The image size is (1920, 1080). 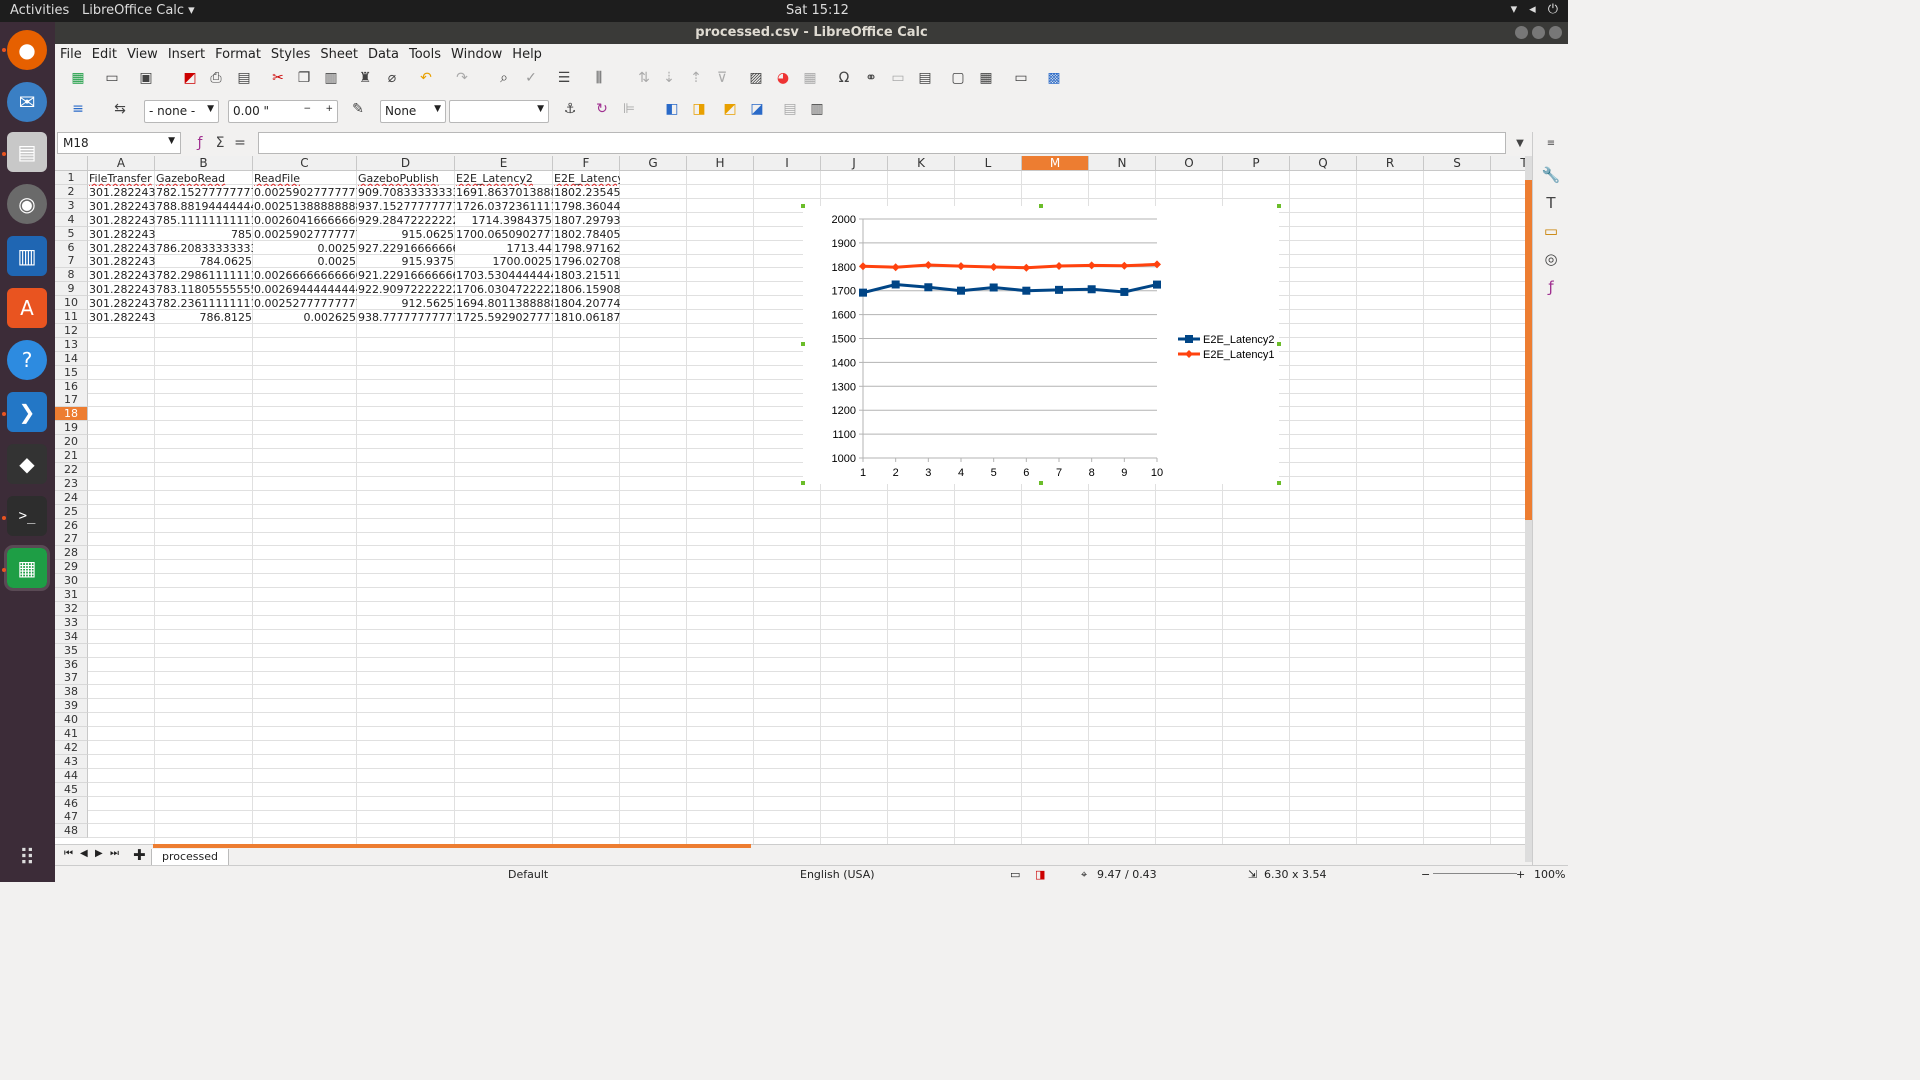 What do you see at coordinates (181, 111) in the screenshot?
I see `line-style-select: - none - ▼` at bounding box center [181, 111].